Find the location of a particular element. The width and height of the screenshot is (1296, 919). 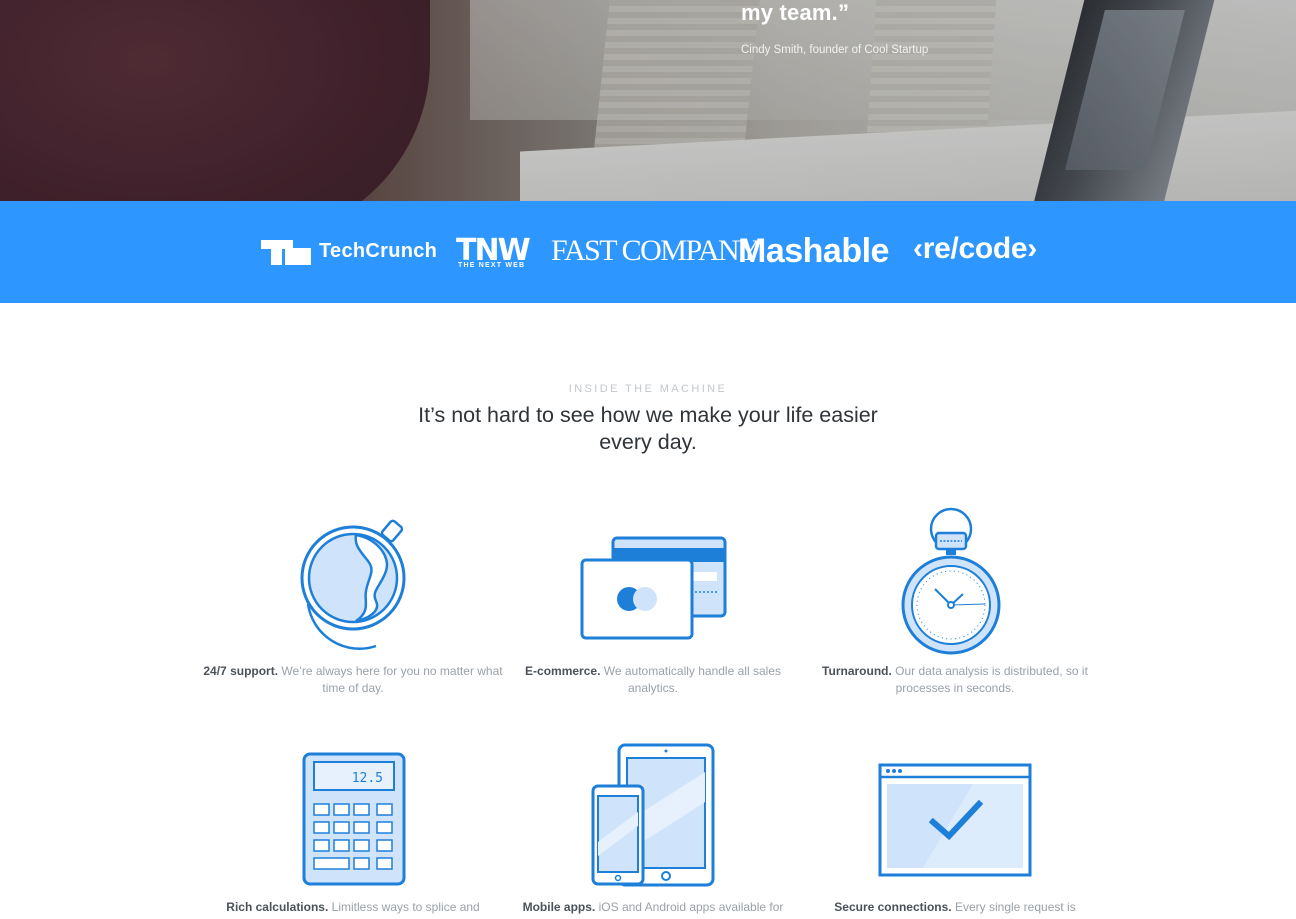

globe-icon is located at coordinates (353, 584).